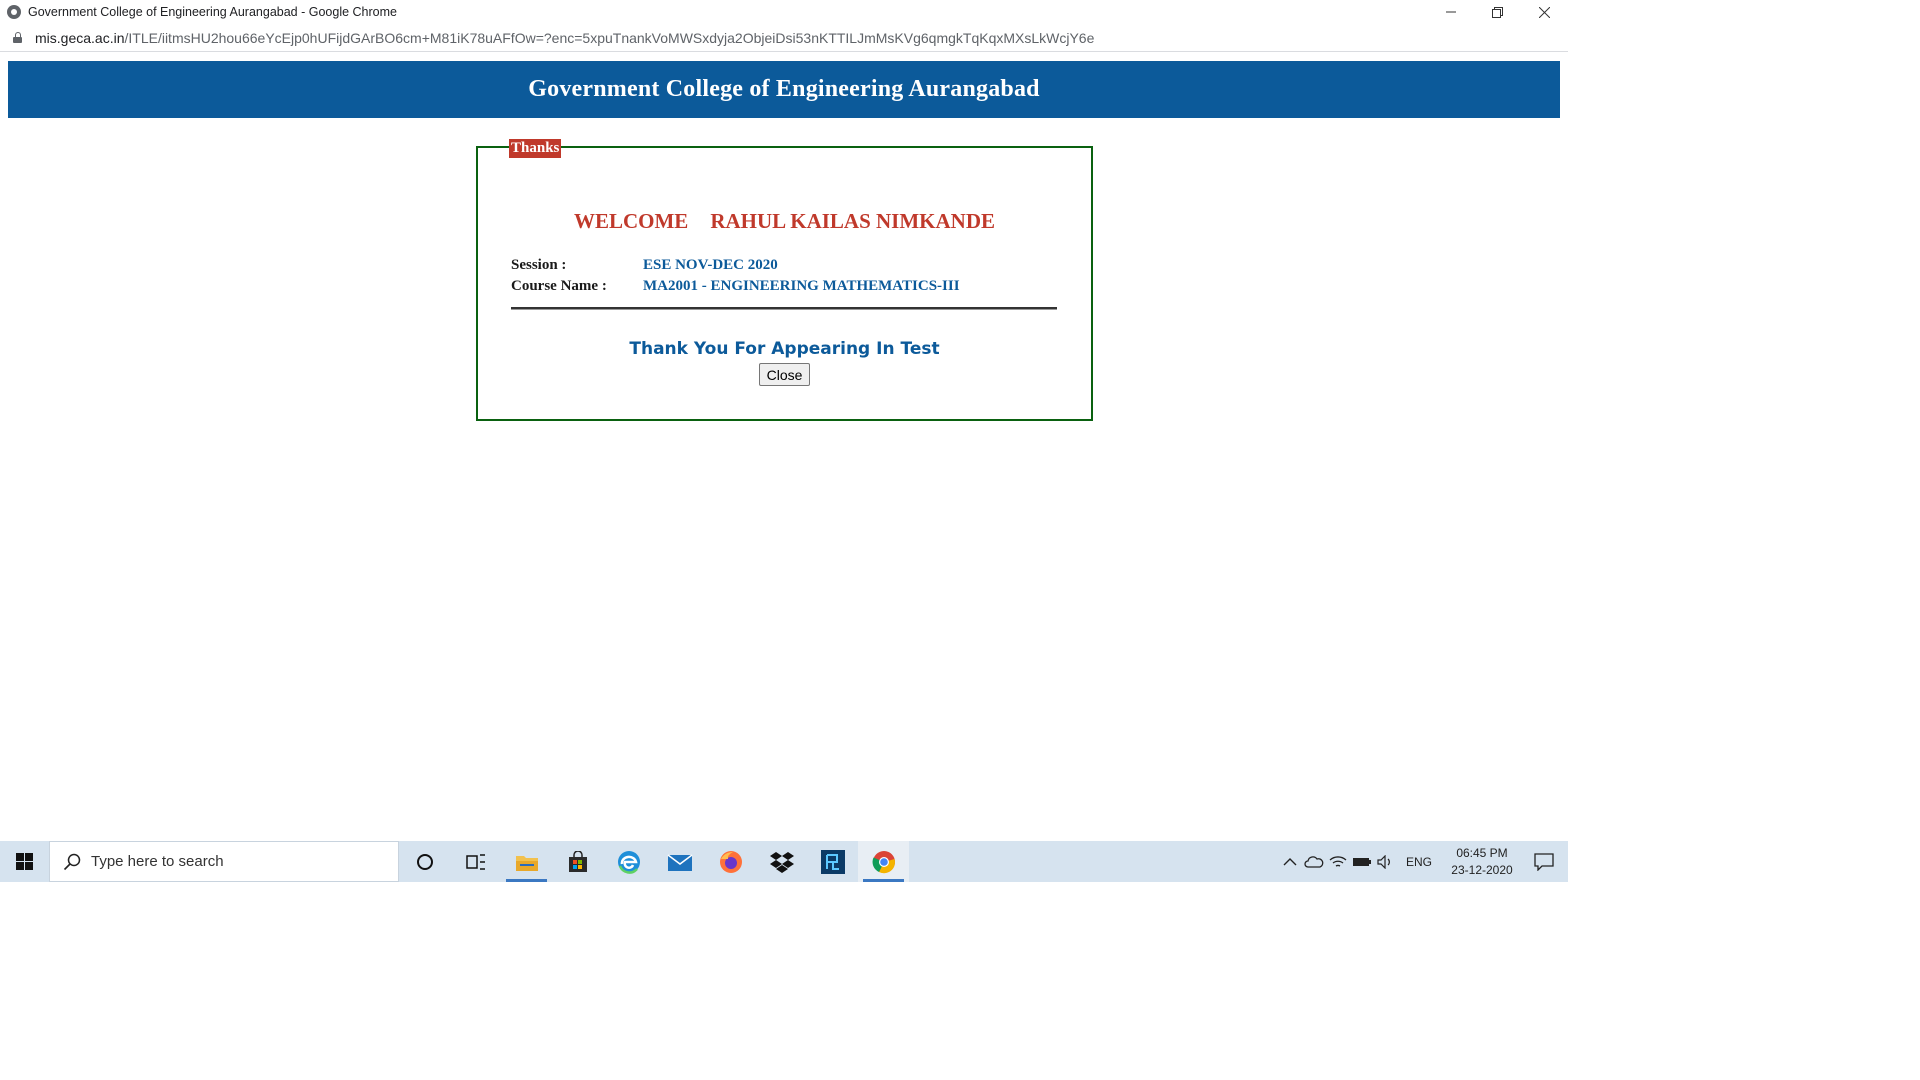 This screenshot has height=1080, width=1920. I want to click on cortana-icon, so click(424, 861).